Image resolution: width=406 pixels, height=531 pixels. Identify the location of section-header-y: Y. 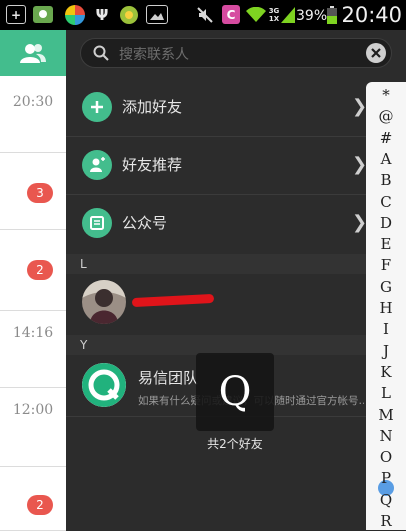
(216, 345).